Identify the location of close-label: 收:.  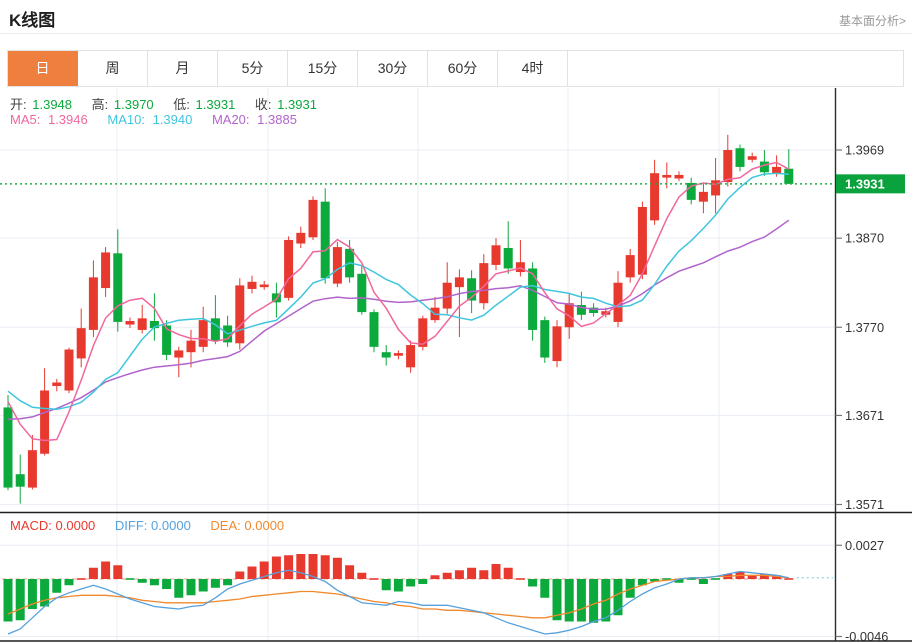
(263, 104).